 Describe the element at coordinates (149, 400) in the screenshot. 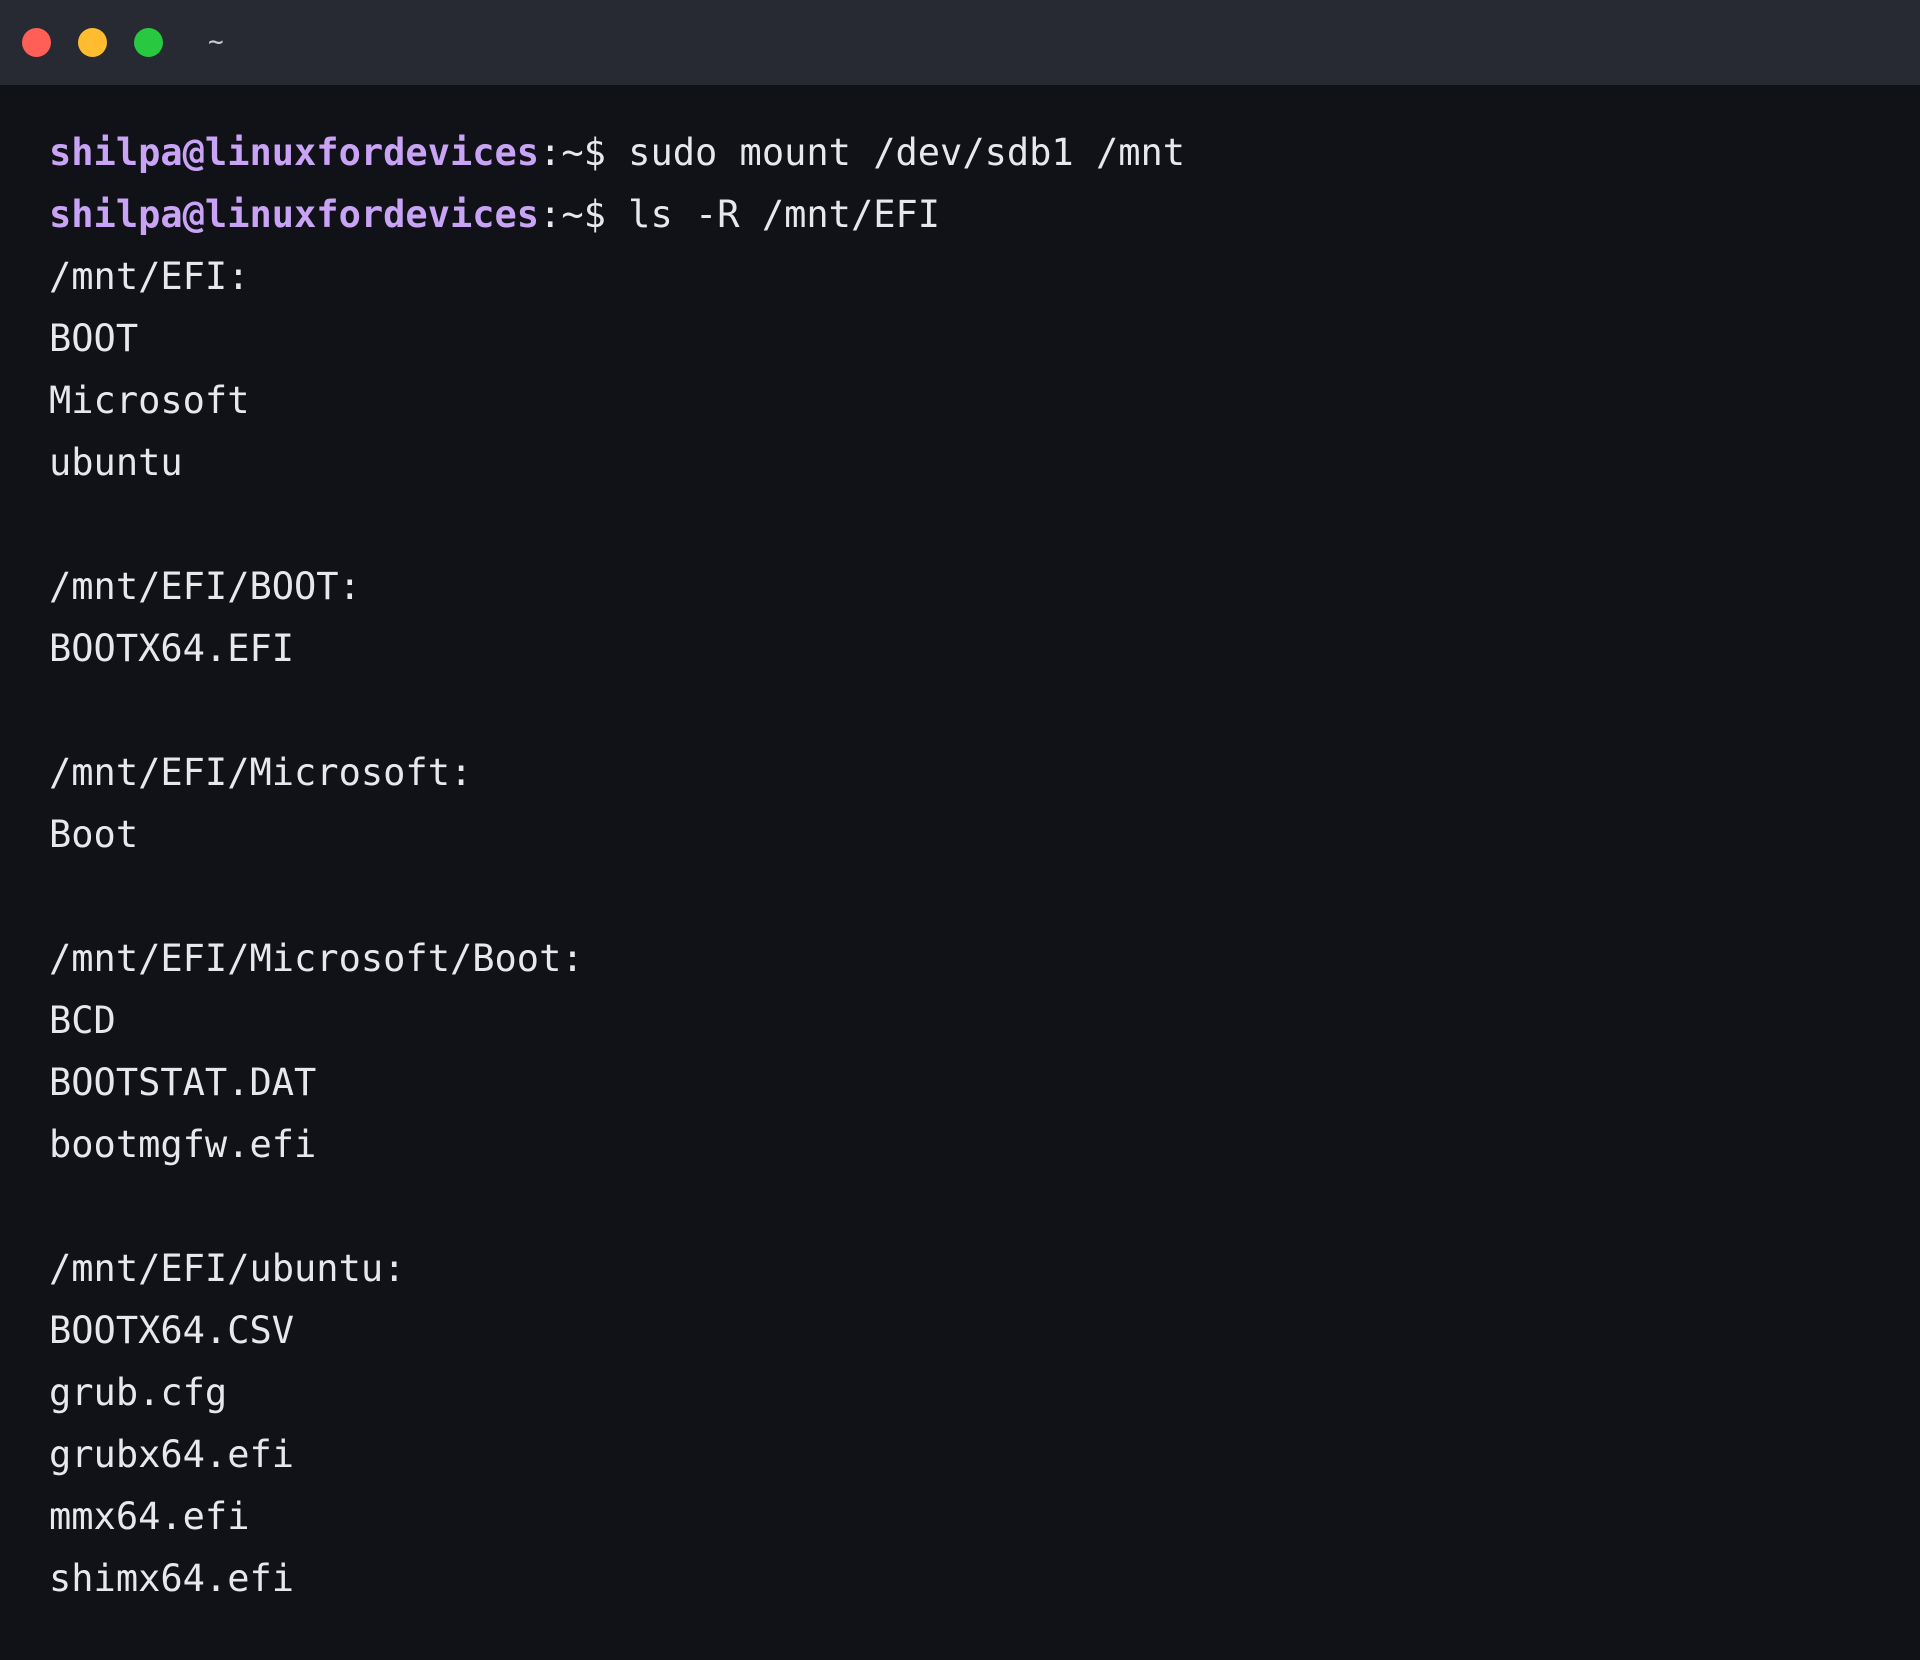

I see `output-line: Microsoft` at that location.